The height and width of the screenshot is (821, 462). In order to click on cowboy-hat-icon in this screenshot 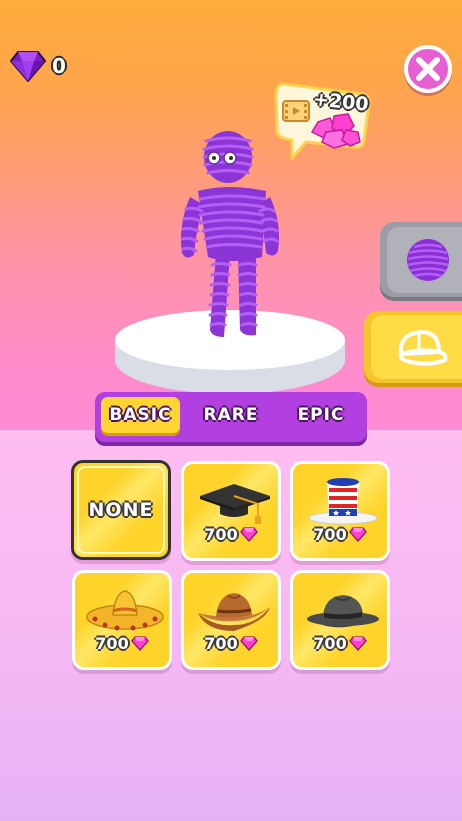, I will do `click(234, 612)`.